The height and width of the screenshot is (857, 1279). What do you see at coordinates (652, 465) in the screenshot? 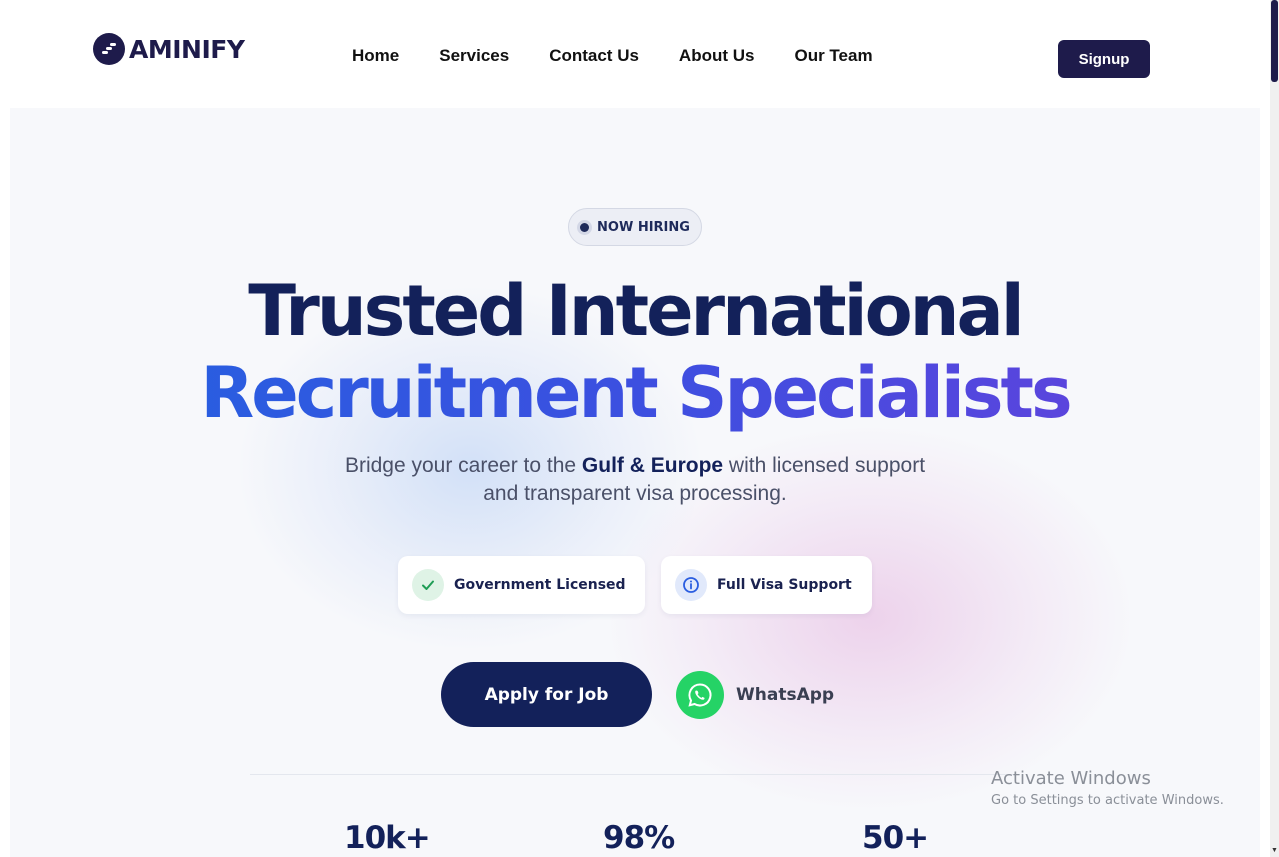
I see `subtitle-highlight: Gulf & Europe` at bounding box center [652, 465].